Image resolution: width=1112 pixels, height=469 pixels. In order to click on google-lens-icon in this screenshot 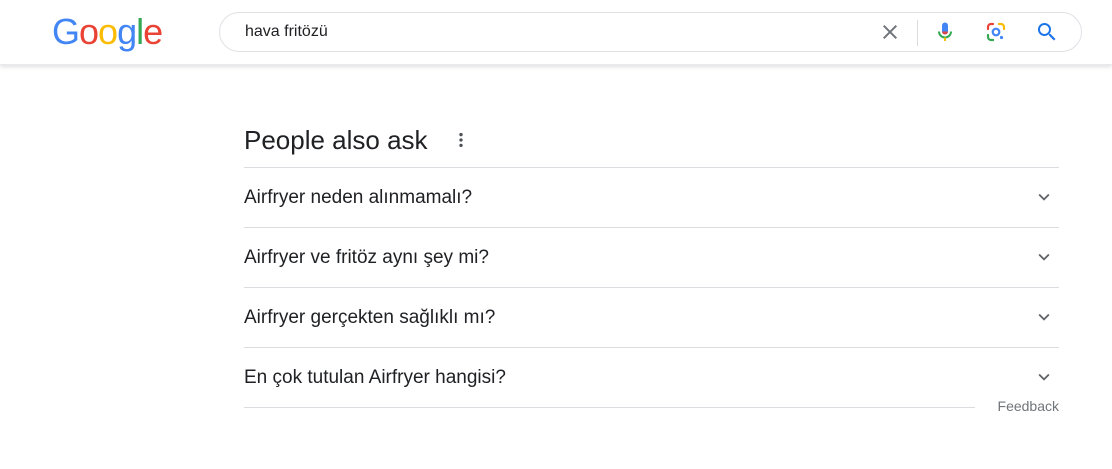, I will do `click(996, 32)`.